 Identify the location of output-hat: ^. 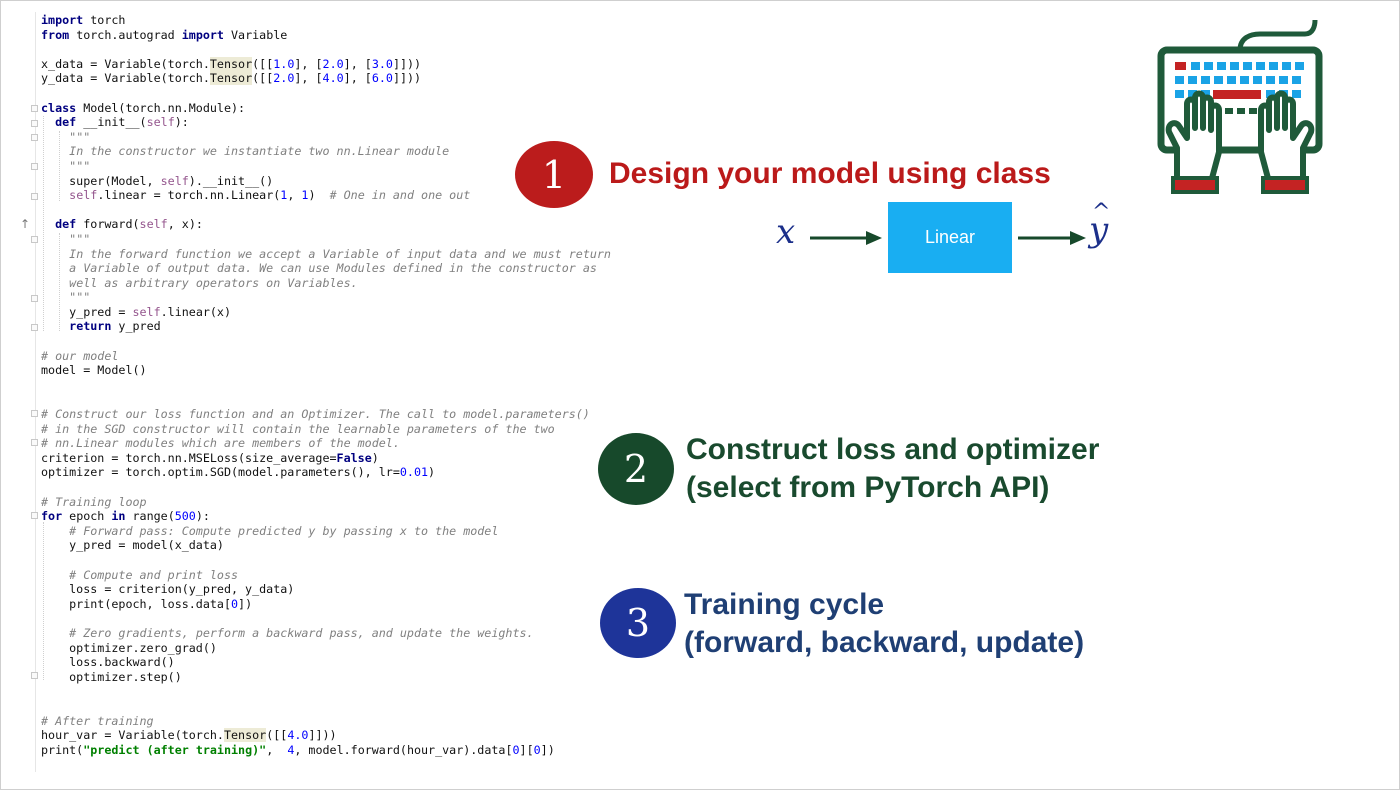
(1101, 212).